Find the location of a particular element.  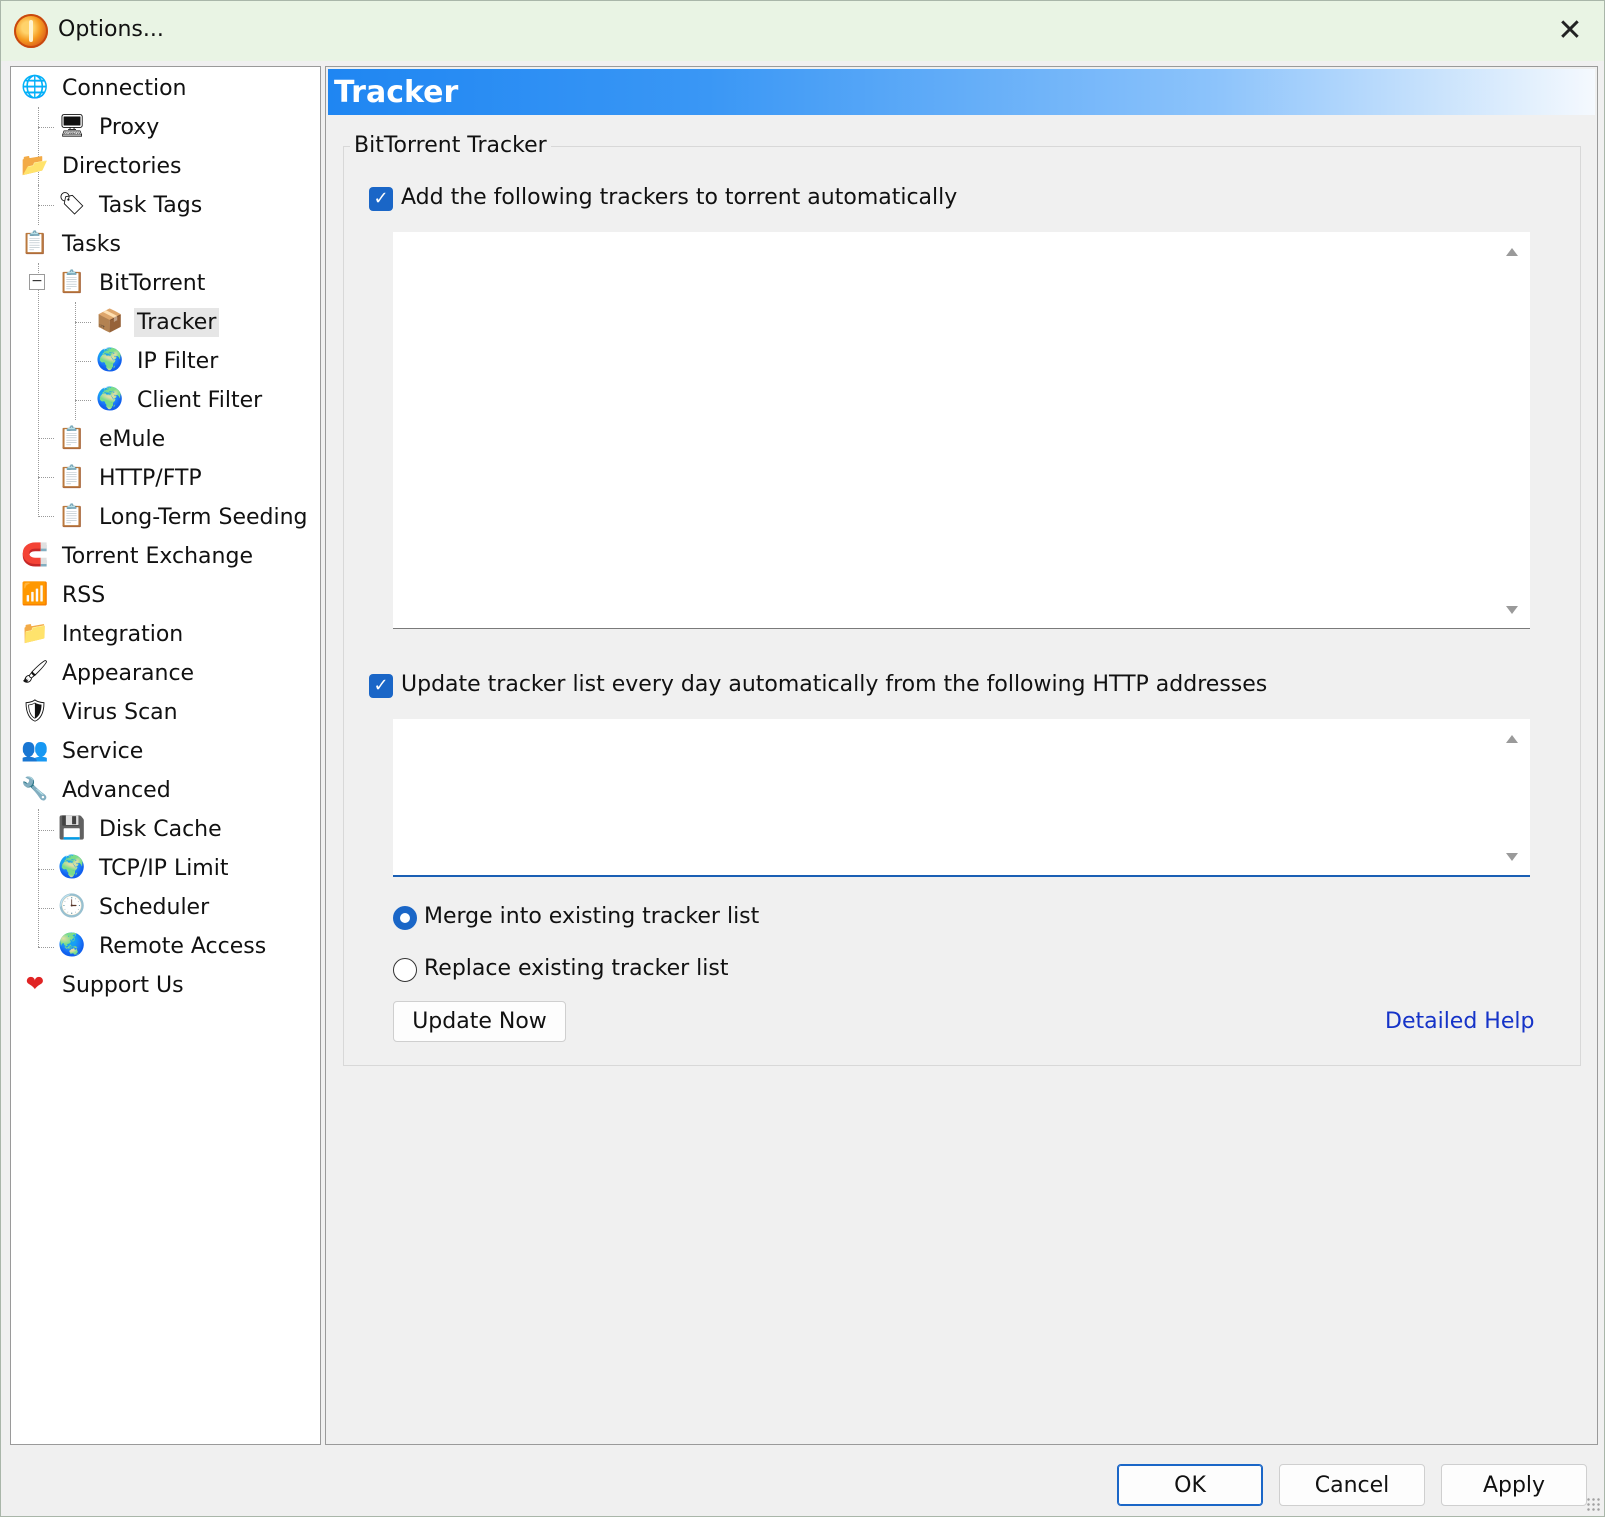

monitor-network-icon: 🖥 is located at coordinates (72, 126).